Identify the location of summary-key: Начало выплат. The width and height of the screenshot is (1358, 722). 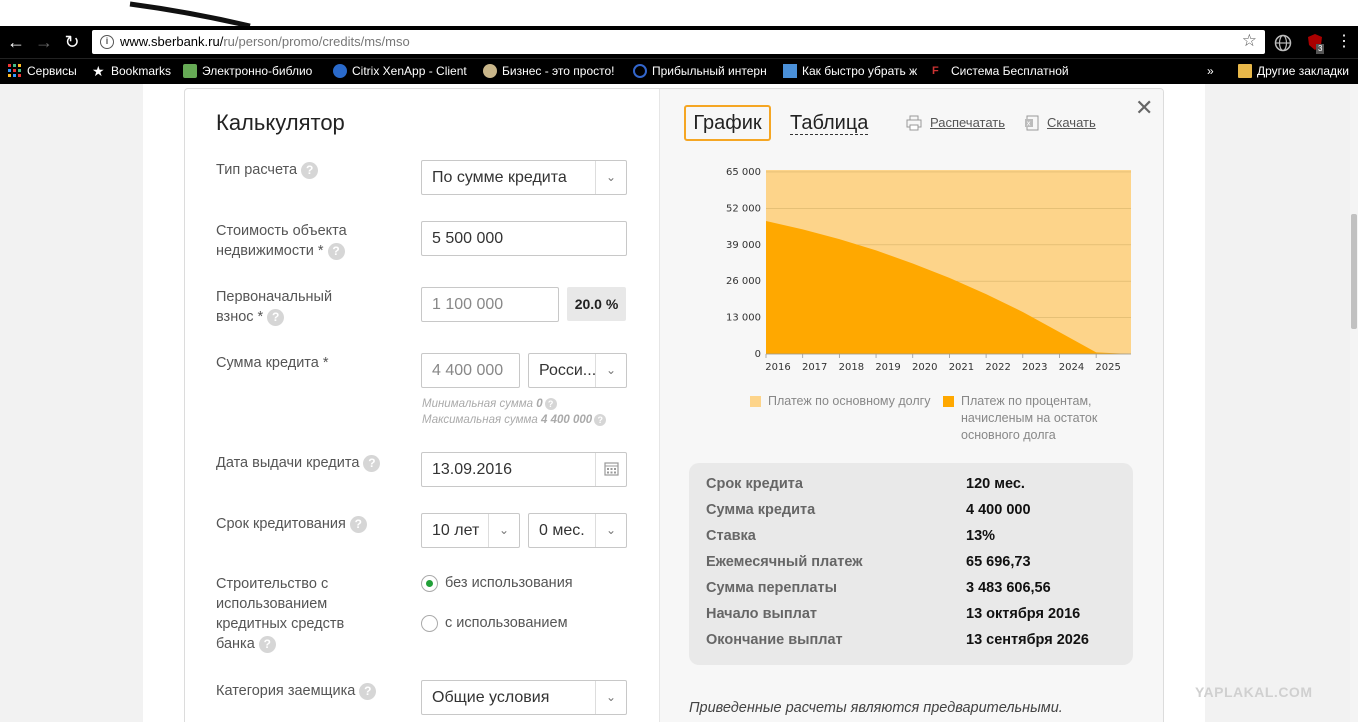
(761, 614).